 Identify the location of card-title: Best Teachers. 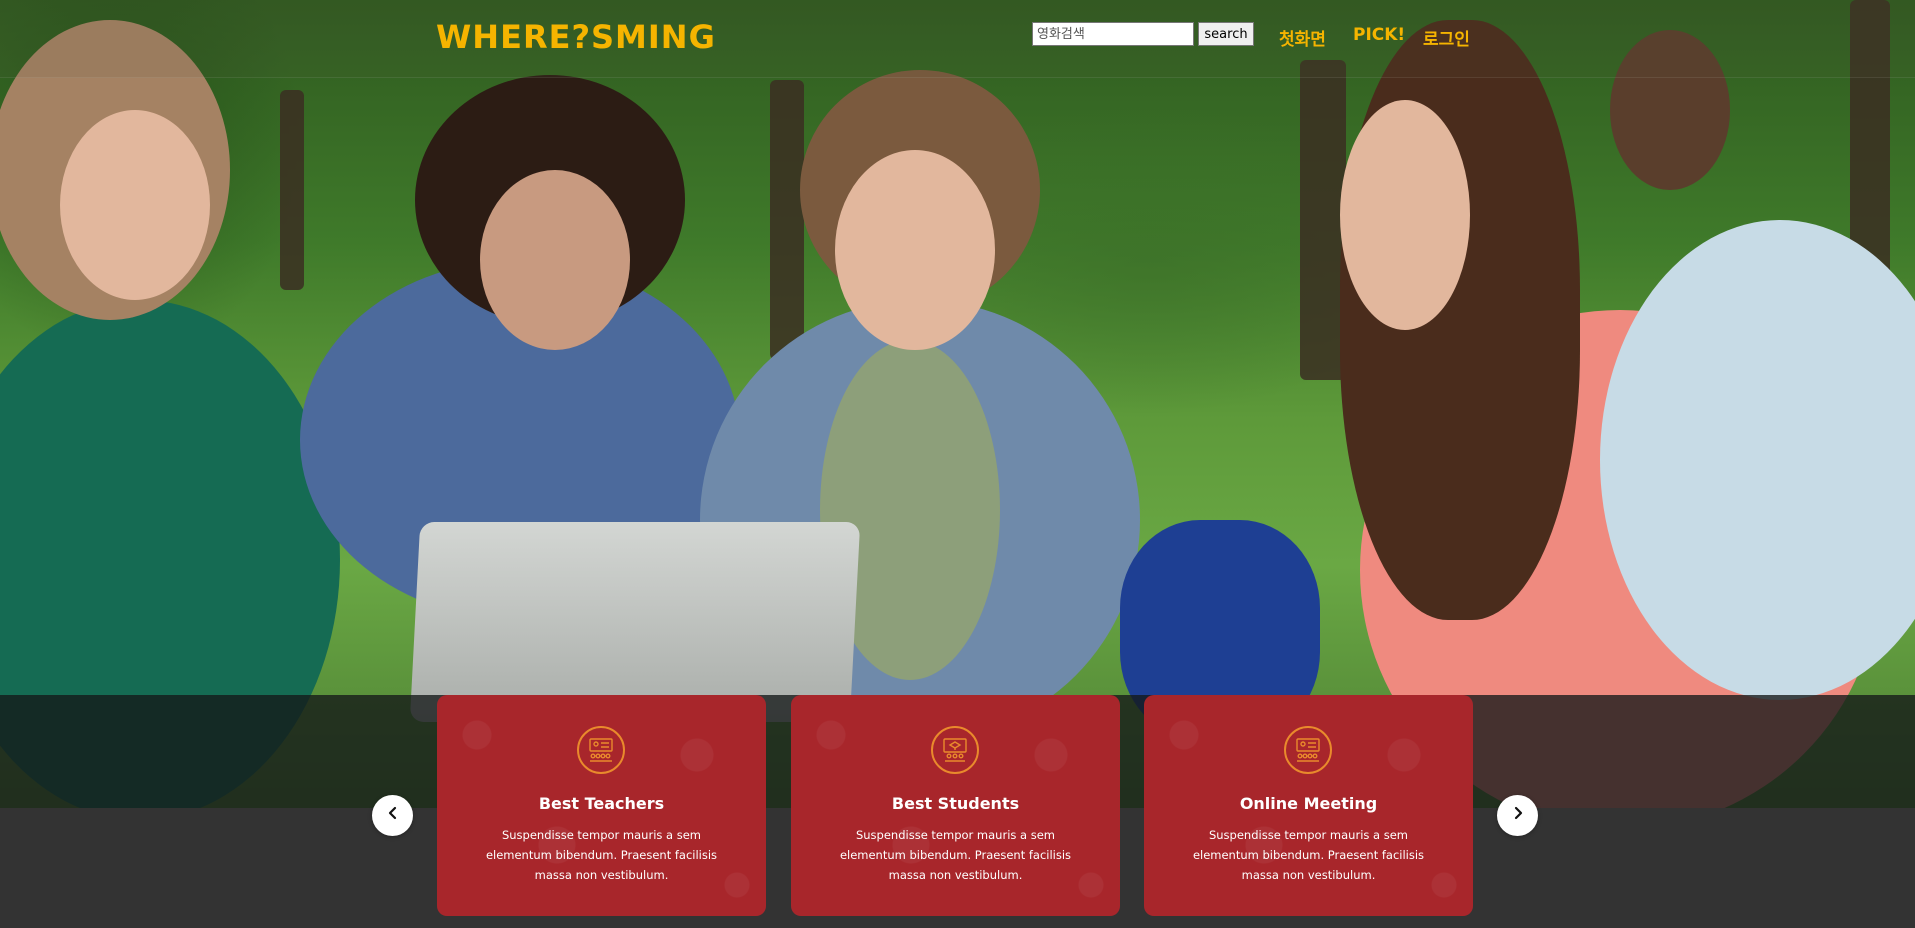
(601, 803).